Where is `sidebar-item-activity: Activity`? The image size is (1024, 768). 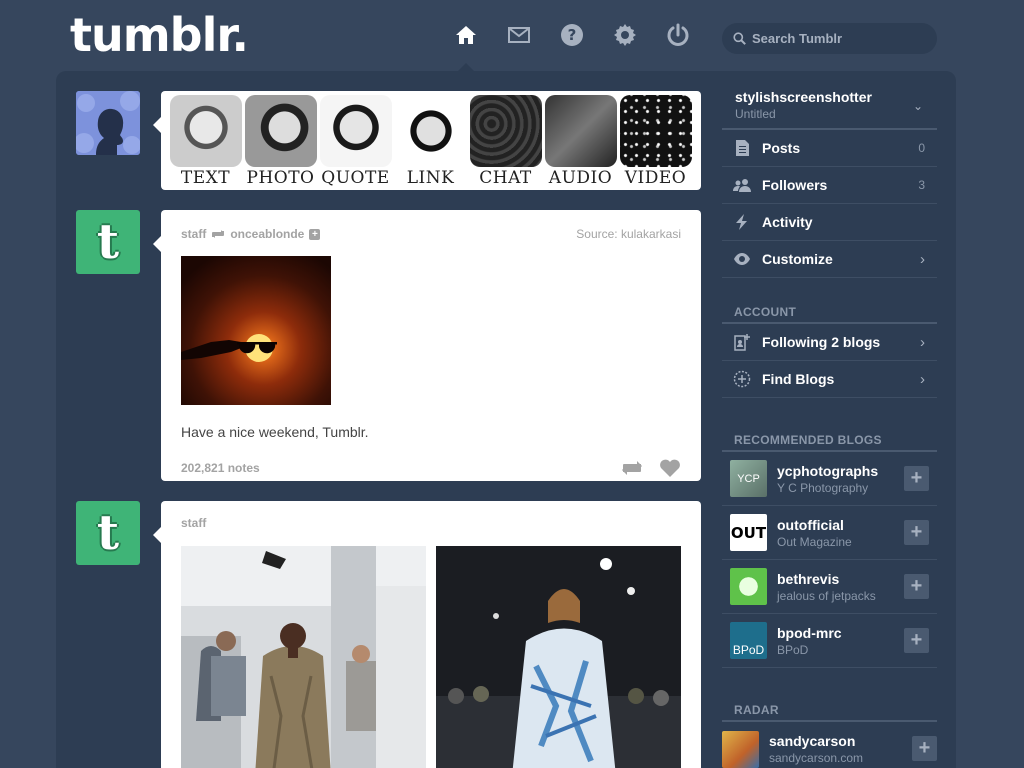 sidebar-item-activity: Activity is located at coordinates (829, 222).